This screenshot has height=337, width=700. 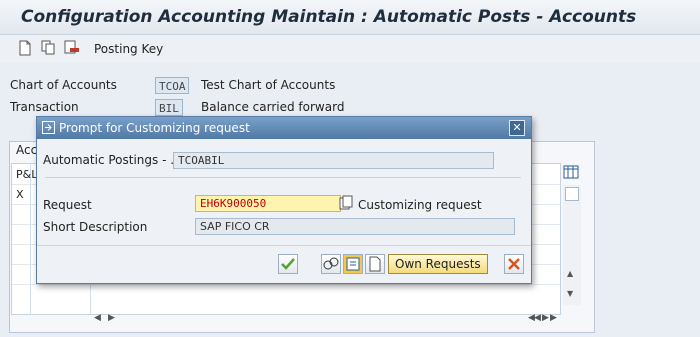 I want to click on copy-request-icon, so click(x=347, y=203).